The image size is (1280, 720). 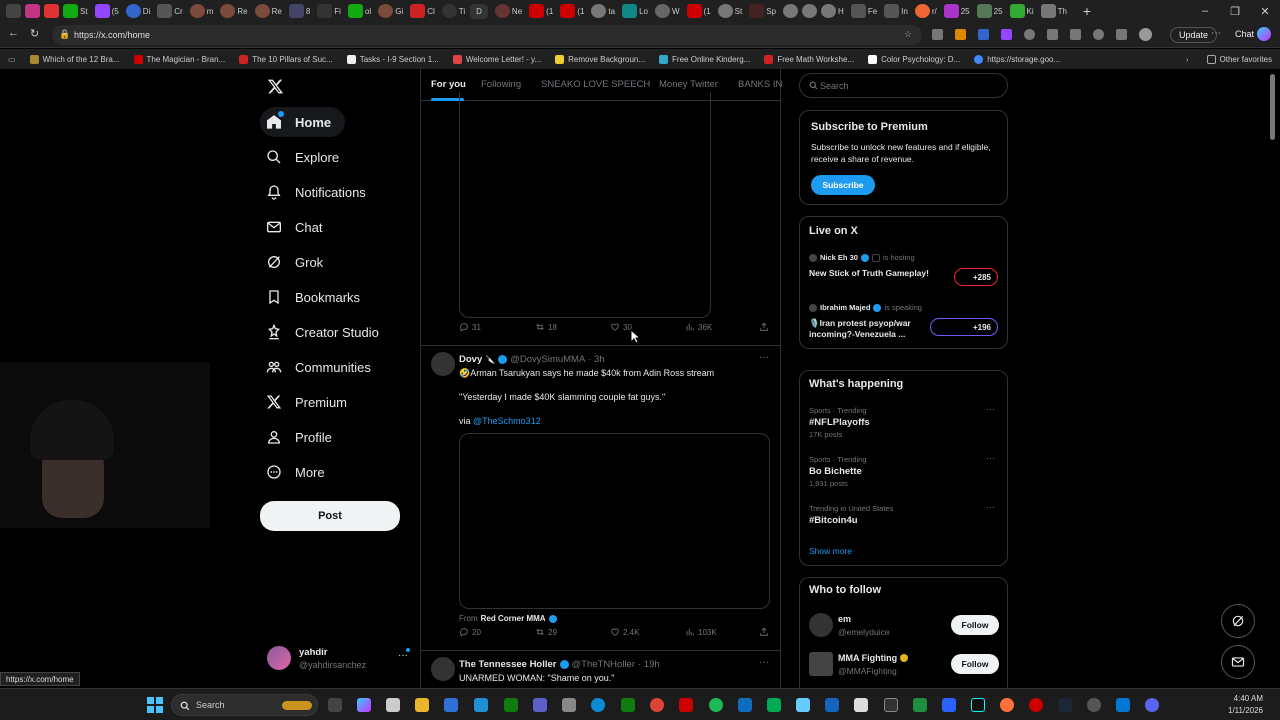 I want to click on tab-title: m, so click(x=210, y=11).